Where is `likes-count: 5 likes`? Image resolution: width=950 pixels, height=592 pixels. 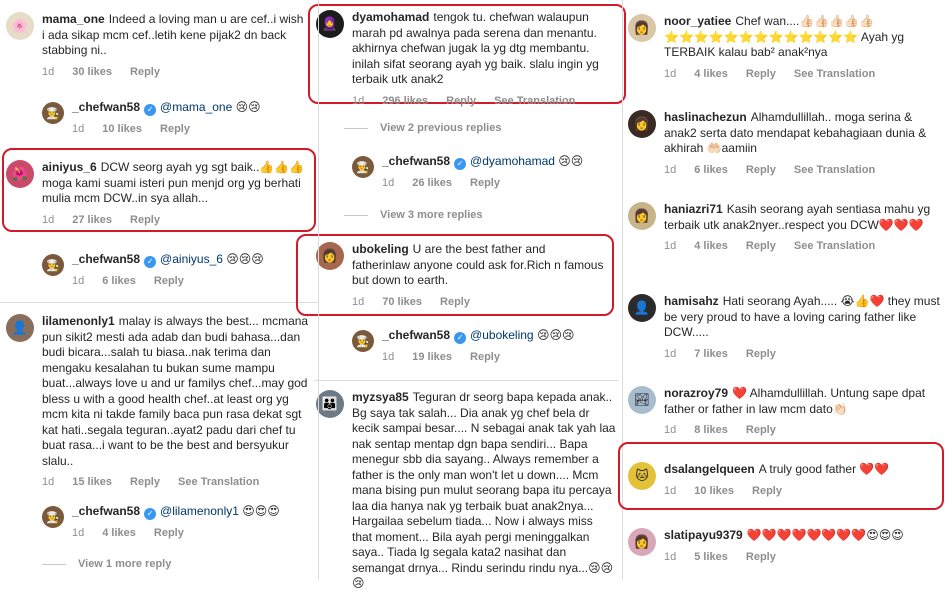
likes-count: 5 likes is located at coordinates (711, 557).